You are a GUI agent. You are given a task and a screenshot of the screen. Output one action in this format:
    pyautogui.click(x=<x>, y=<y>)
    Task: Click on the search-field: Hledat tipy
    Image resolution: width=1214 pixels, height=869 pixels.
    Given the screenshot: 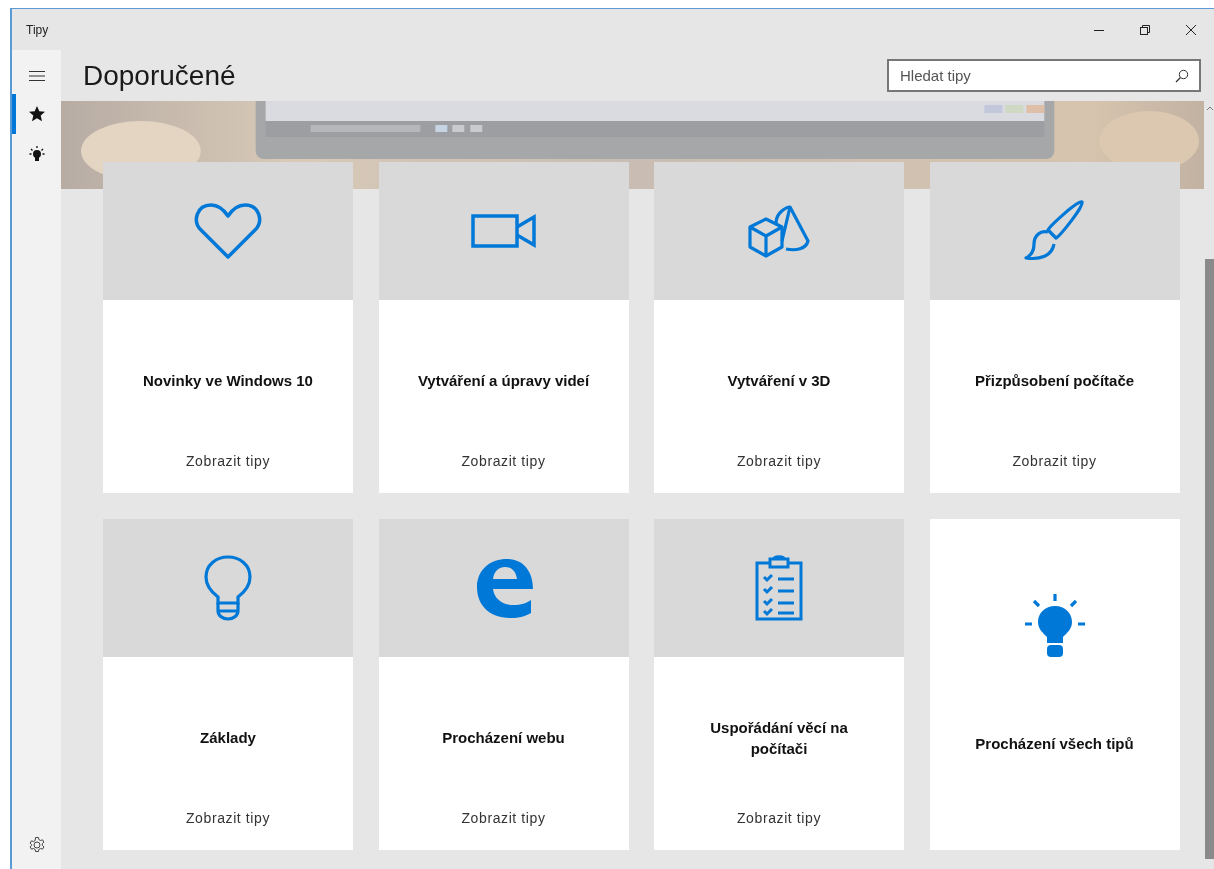 What is the action you would take?
    pyautogui.click(x=1044, y=75)
    